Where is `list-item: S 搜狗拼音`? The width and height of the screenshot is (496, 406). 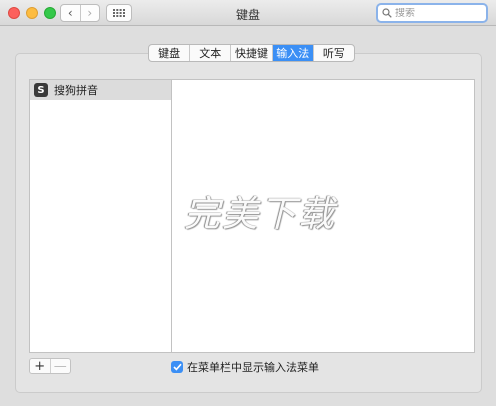
list-item: S 搜狗拼音 is located at coordinates (100, 90).